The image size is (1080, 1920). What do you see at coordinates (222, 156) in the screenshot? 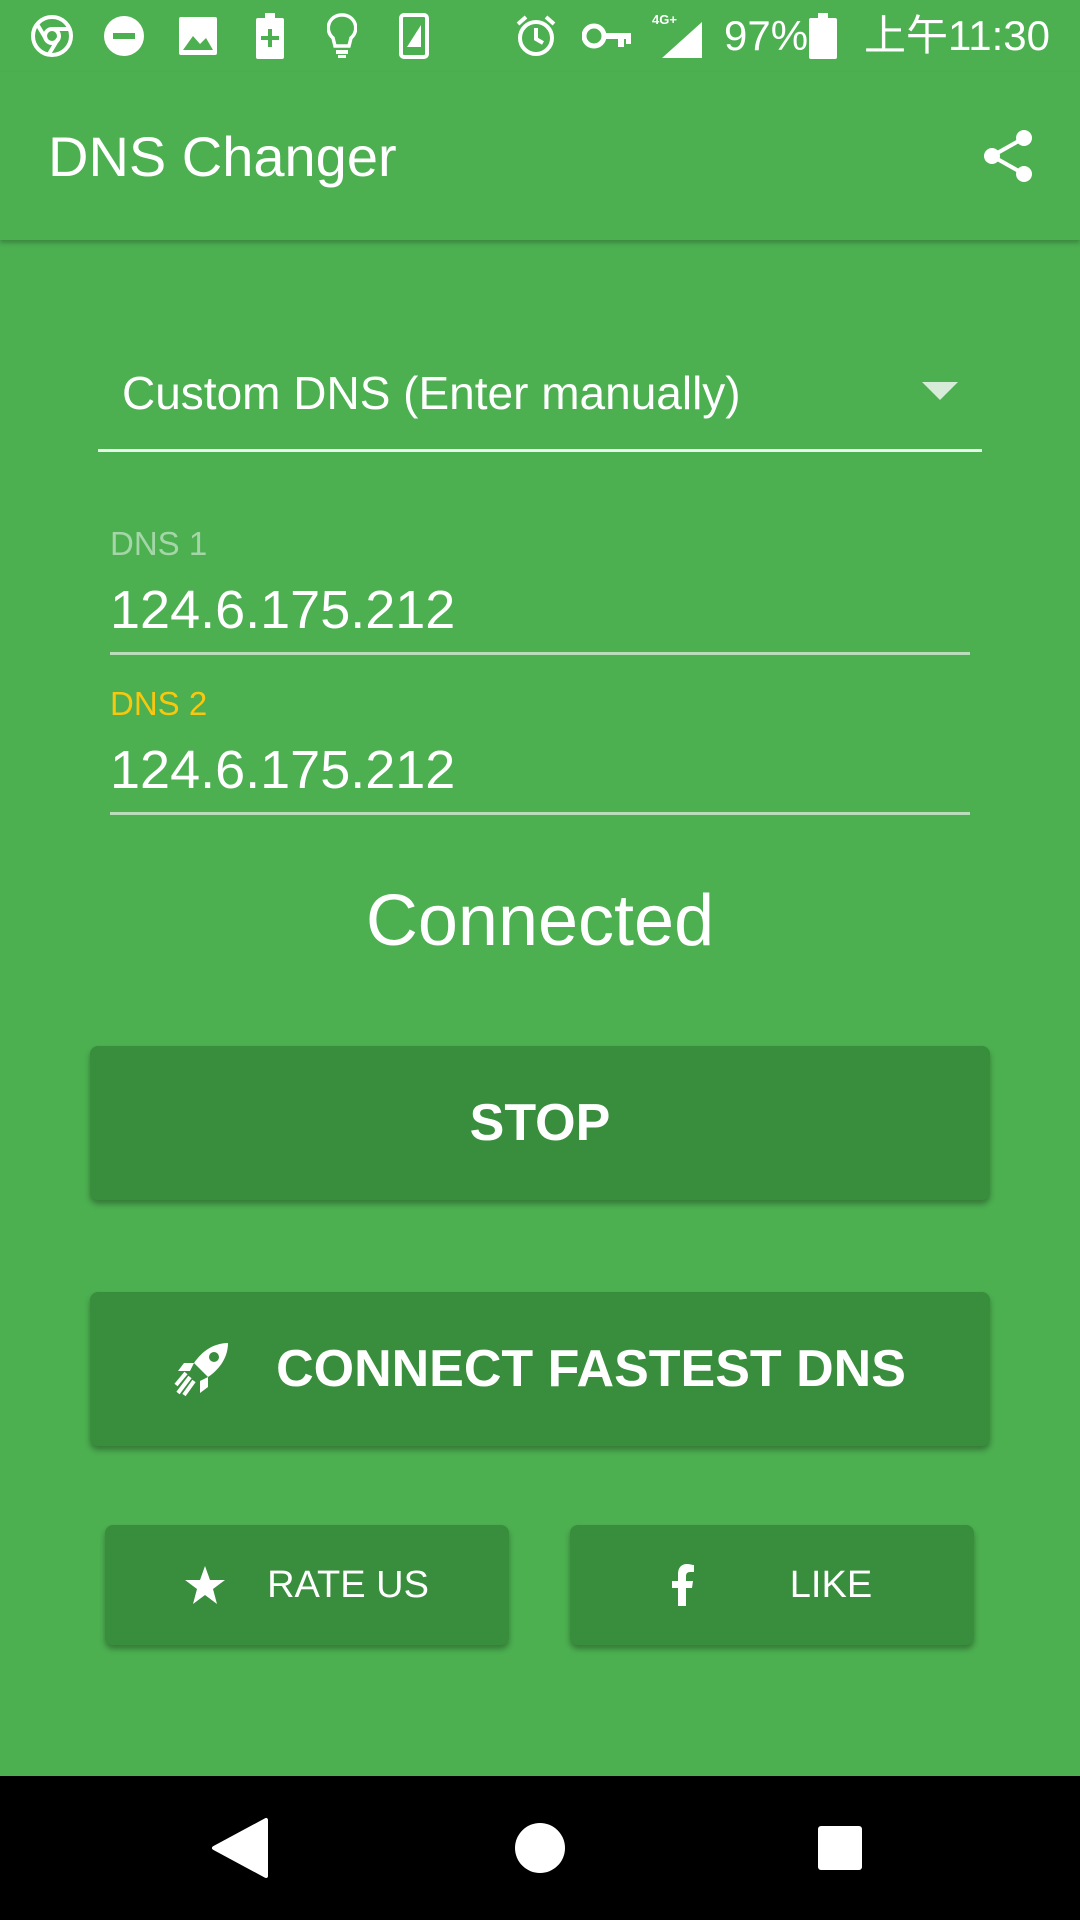
I see `app-title: DNS Changer` at bounding box center [222, 156].